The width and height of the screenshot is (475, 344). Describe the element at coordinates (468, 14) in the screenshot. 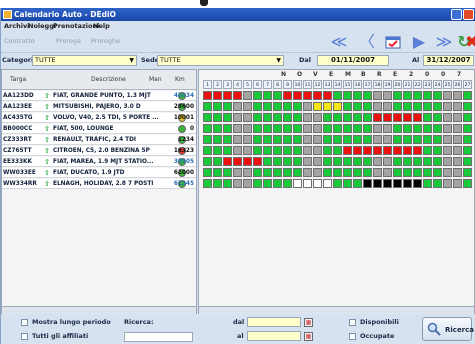

I see `close-button` at that location.